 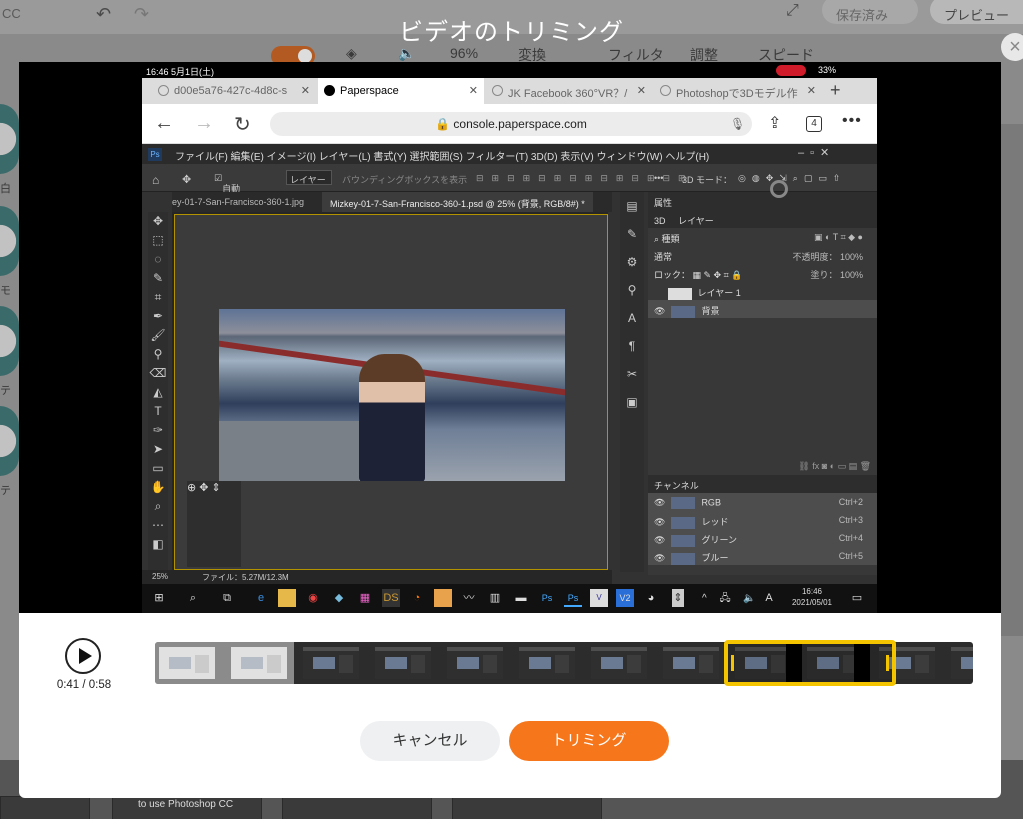 What do you see at coordinates (631, 318) in the screenshot?
I see `char-panel-icon: A` at bounding box center [631, 318].